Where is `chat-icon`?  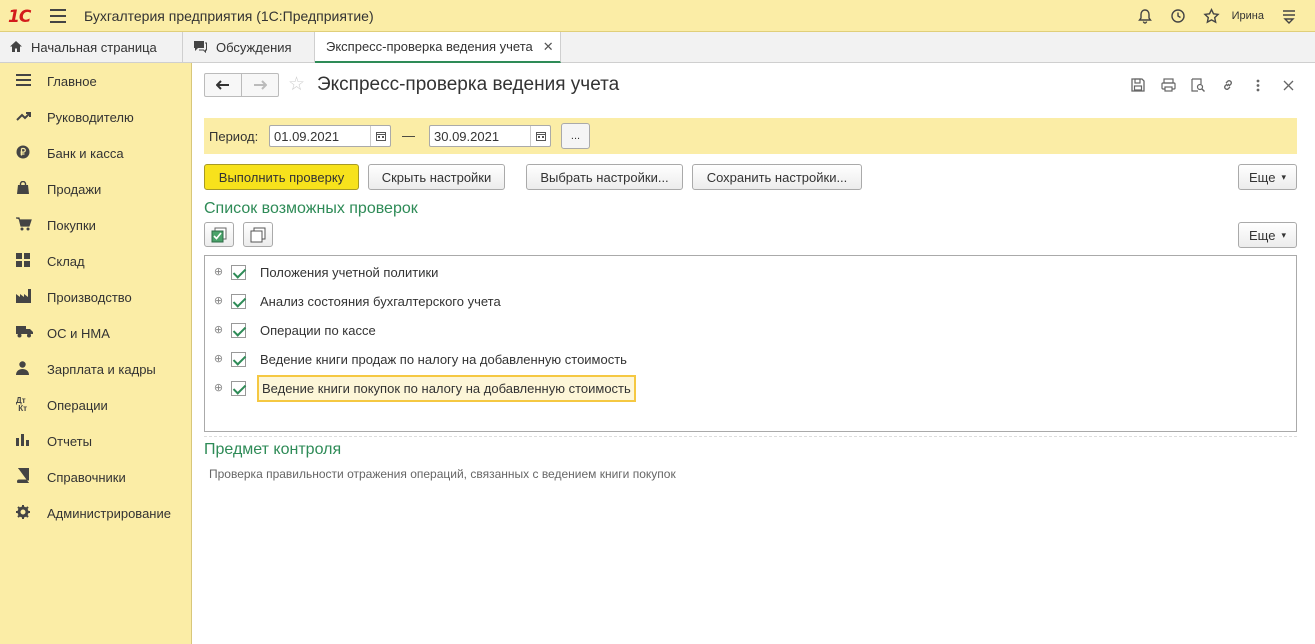 chat-icon is located at coordinates (200, 47).